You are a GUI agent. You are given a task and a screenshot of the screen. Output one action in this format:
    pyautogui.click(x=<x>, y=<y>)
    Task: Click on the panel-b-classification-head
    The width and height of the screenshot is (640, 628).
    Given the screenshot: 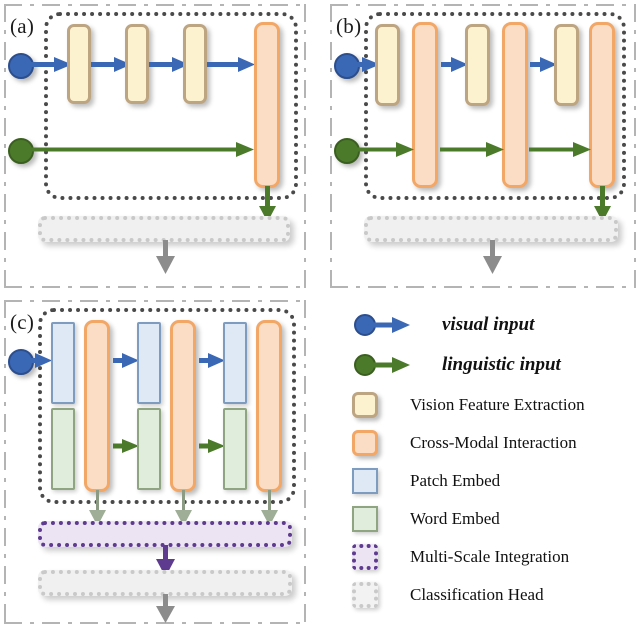 What is the action you would take?
    pyautogui.click(x=491, y=229)
    